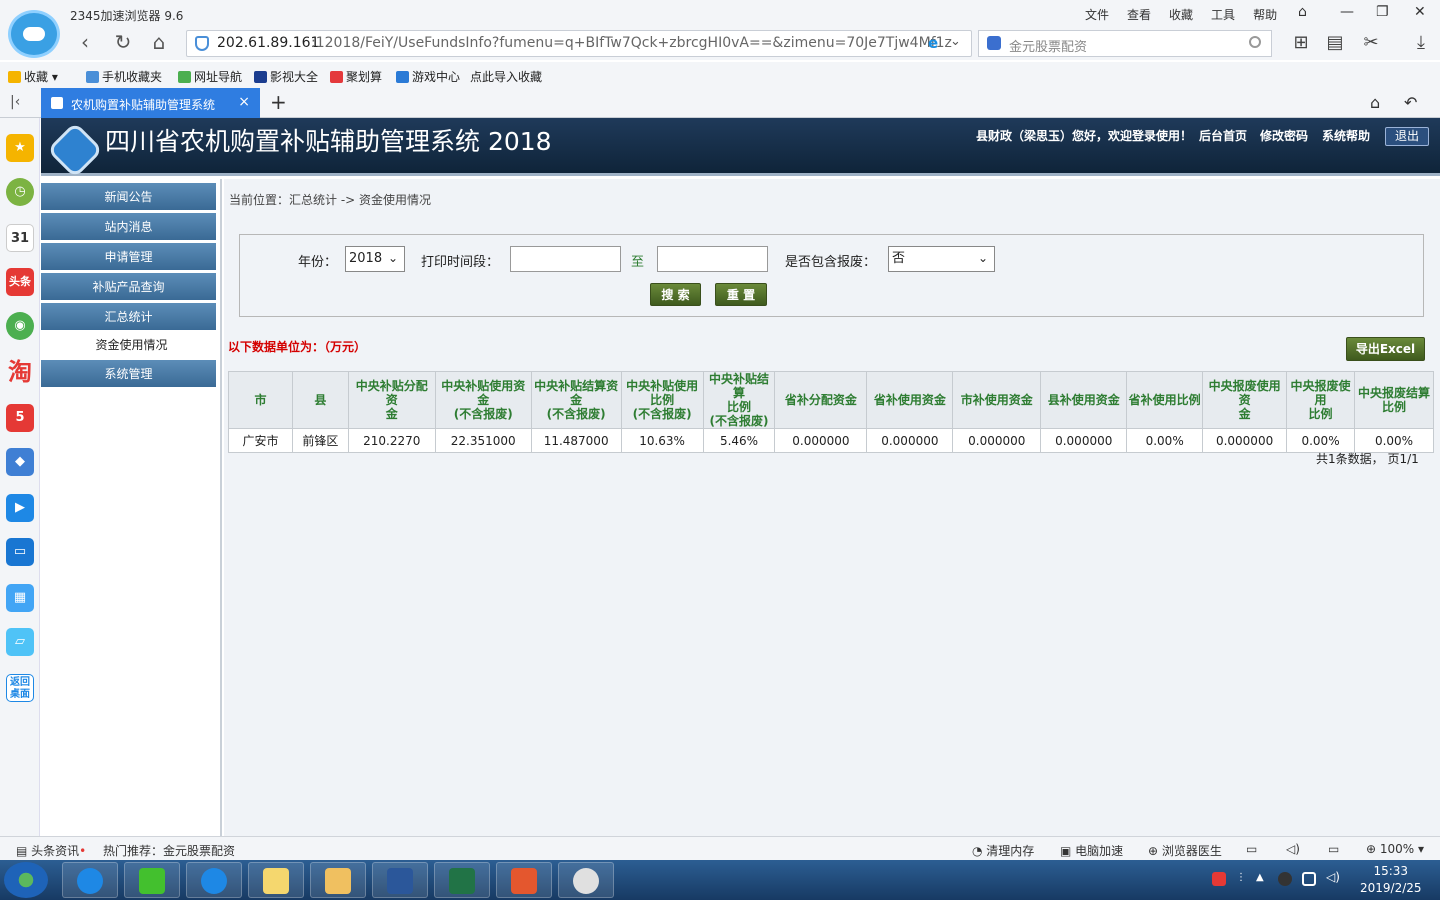  I want to click on system-clock: 15:33 2019/2/25, so click(1391, 880).